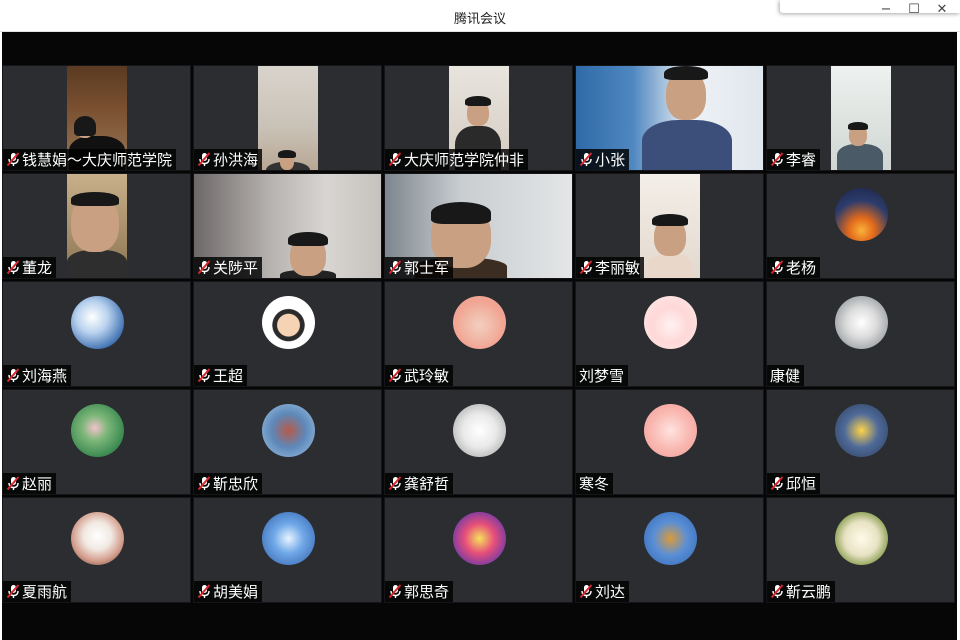 Image resolution: width=960 pixels, height=640 pixels. I want to click on participant-name: 夏雨航, so click(45, 592).